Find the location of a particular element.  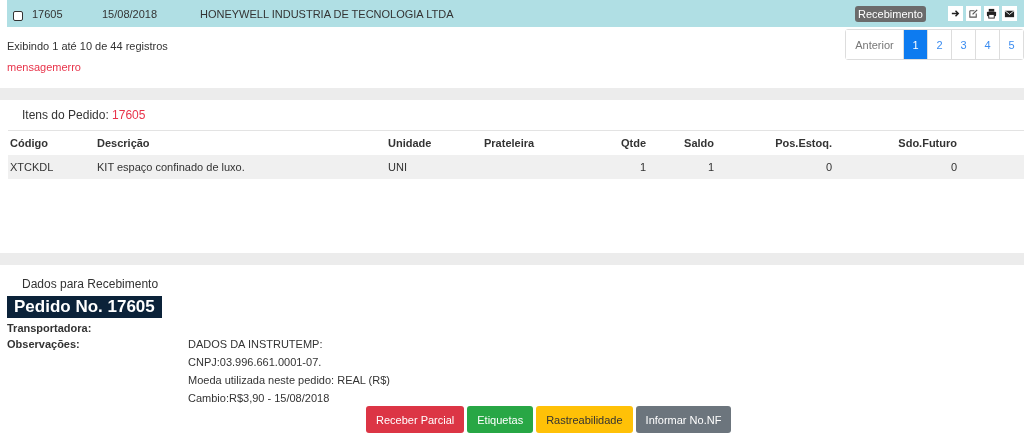

table-row: 17605 15/08/2018 HONEYWELL INDUSTRIA DE TECNOLOGIA LTDA Recebimento is located at coordinates (515, 13).